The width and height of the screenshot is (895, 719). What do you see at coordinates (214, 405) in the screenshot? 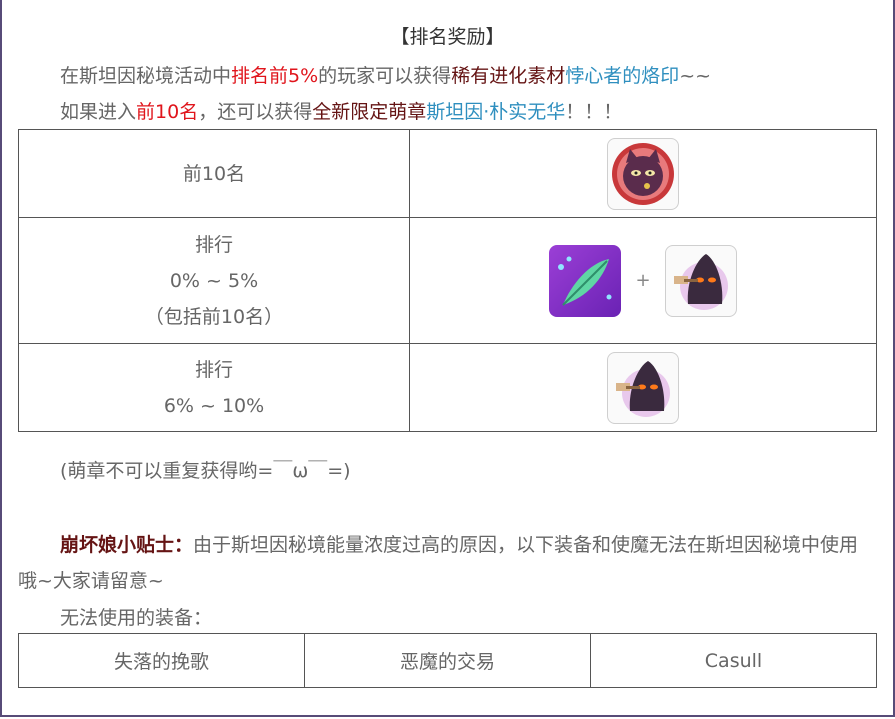
I see `rank-range: 6% ~ 10%` at bounding box center [214, 405].